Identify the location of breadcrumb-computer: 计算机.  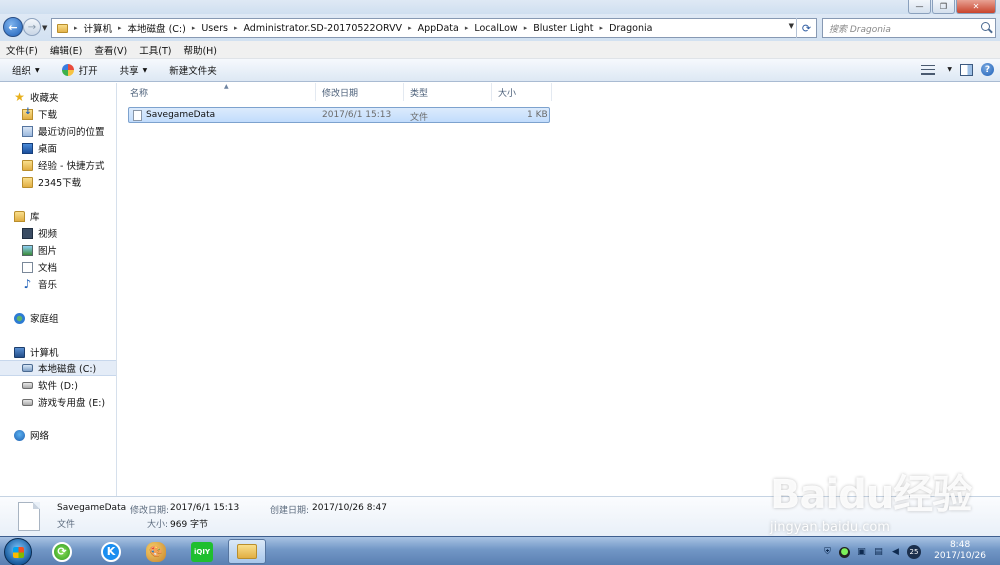
(98, 28).